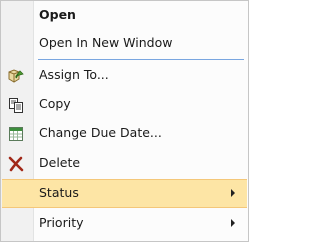 The height and width of the screenshot is (242, 320). Describe the element at coordinates (124, 193) in the screenshot. I see `menu-item-status: Status` at that location.